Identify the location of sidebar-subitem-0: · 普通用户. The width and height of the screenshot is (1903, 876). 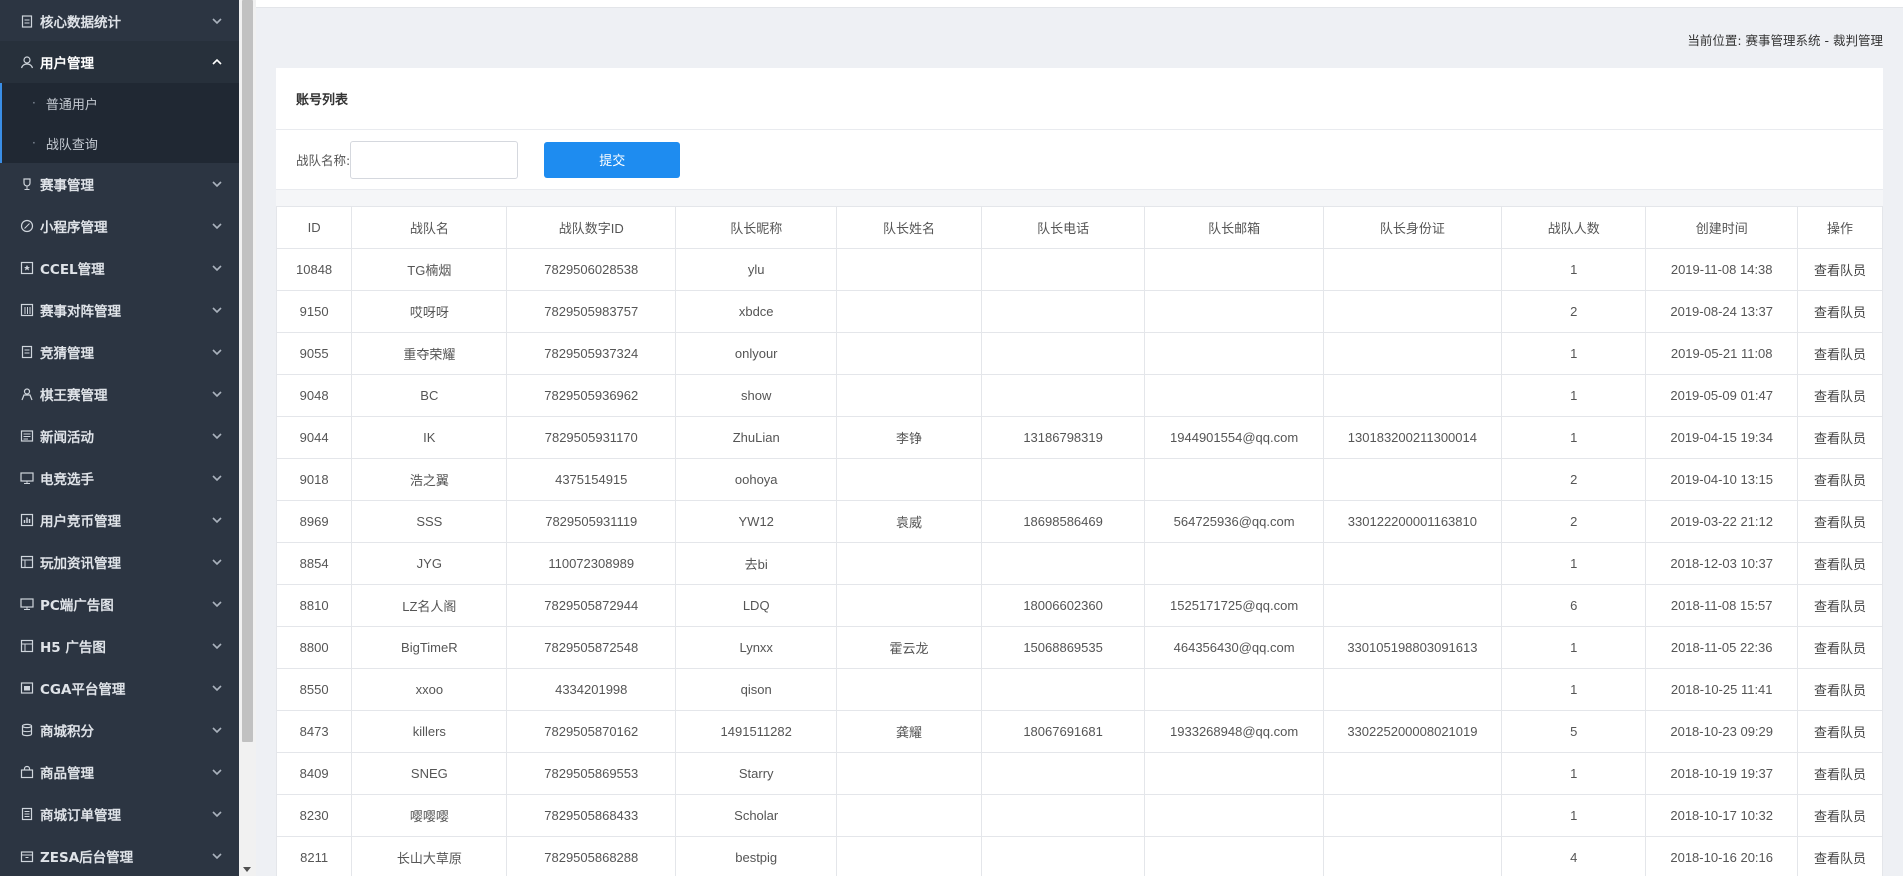
(119, 103).